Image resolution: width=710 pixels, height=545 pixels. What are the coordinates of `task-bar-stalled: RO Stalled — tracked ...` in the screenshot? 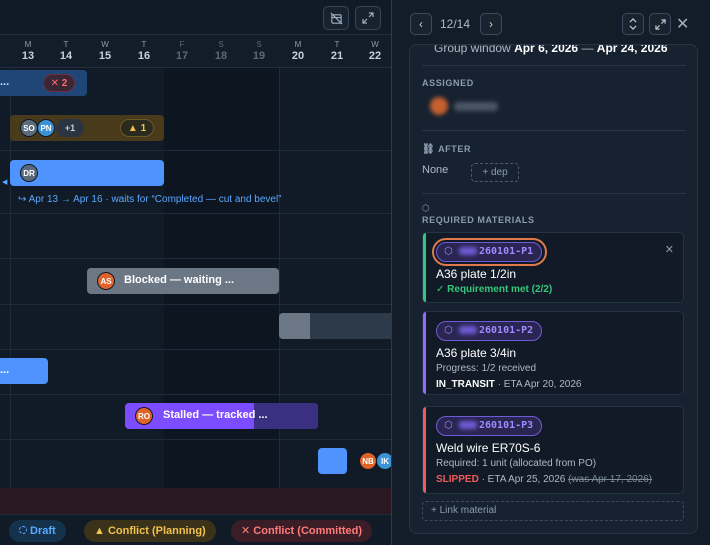 It's located at (221, 416).